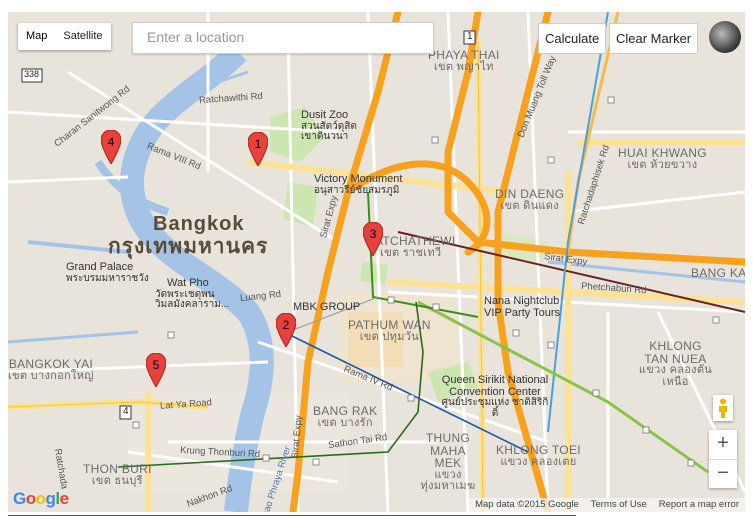  I want to click on district-pathum-wan: PATHUM WAN เขต ปทุมวัน, so click(389, 330).